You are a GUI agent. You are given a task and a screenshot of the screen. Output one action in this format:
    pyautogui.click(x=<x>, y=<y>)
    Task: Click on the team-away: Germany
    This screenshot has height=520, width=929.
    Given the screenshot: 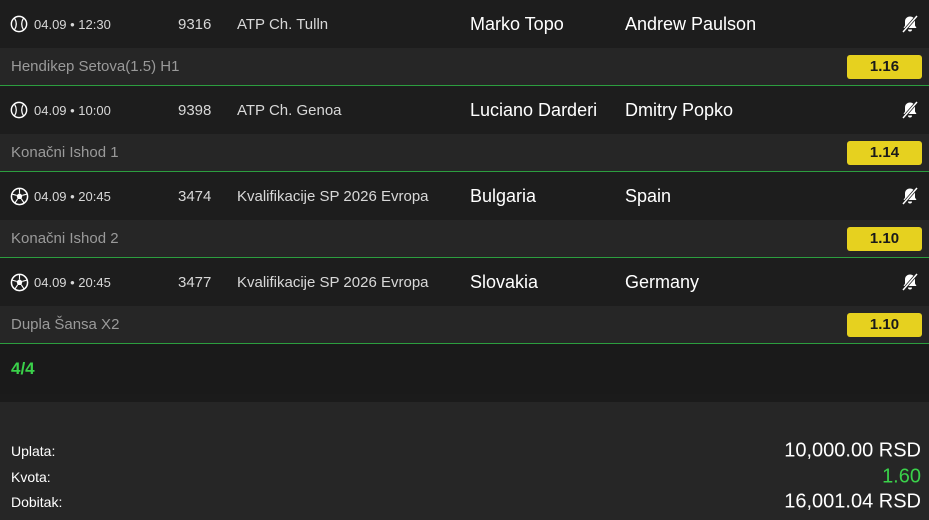 What is the action you would take?
    pyautogui.click(x=662, y=281)
    